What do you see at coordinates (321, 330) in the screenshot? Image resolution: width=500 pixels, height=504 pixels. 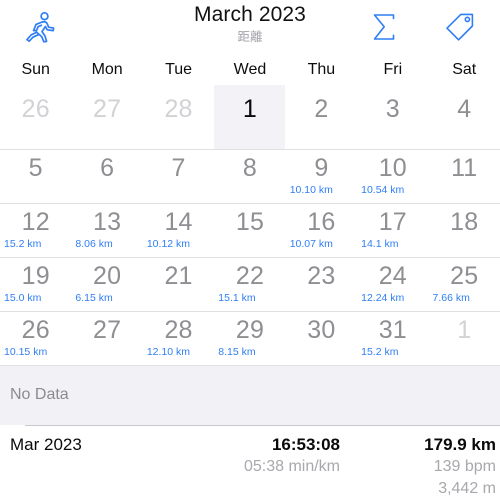 I see `day-number: 30` at bounding box center [321, 330].